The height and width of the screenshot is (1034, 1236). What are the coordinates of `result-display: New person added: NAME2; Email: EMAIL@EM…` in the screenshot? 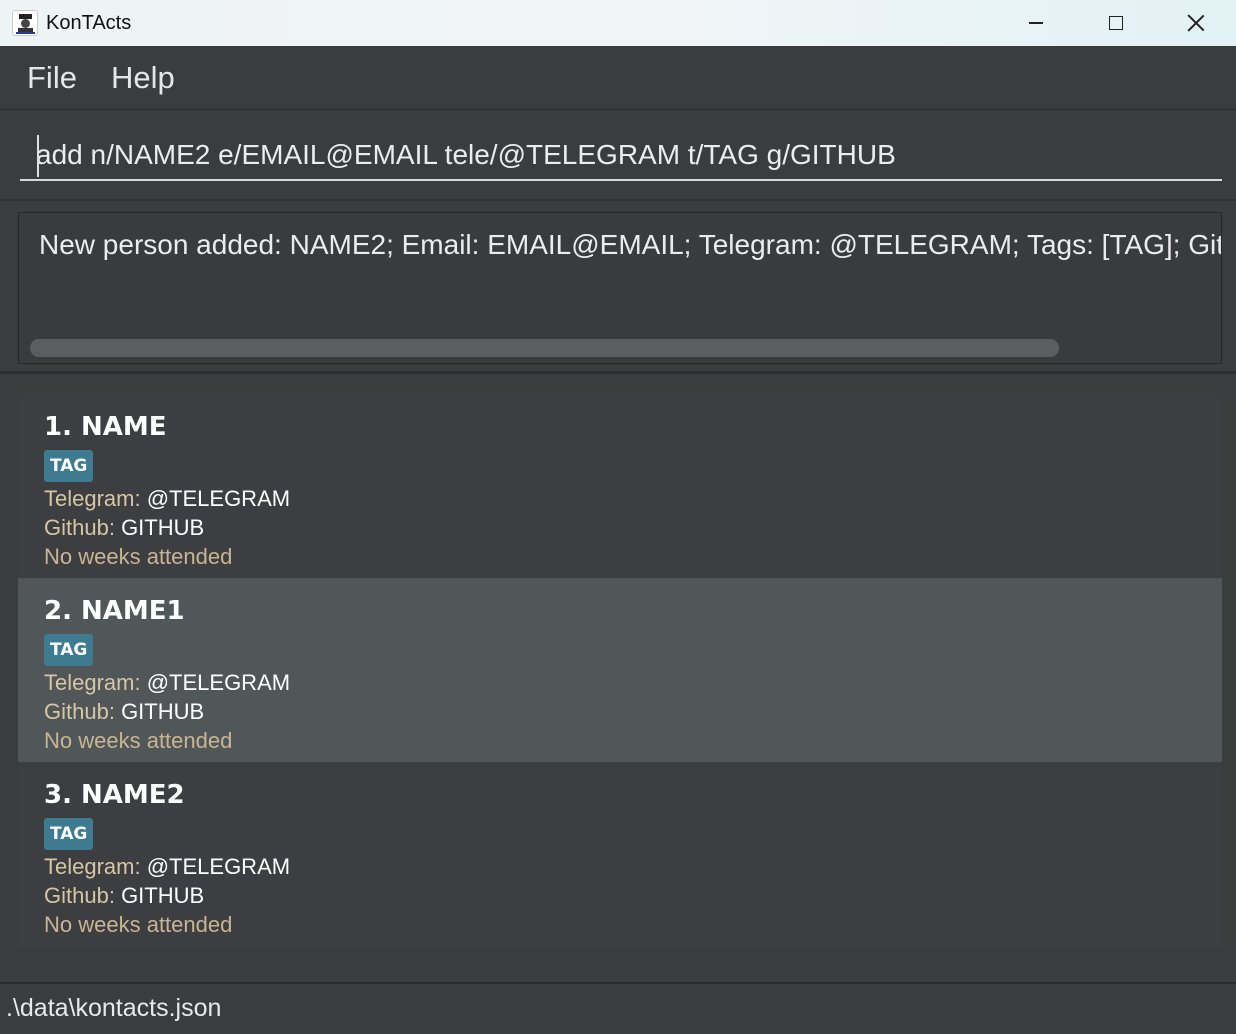 It's located at (620, 288).